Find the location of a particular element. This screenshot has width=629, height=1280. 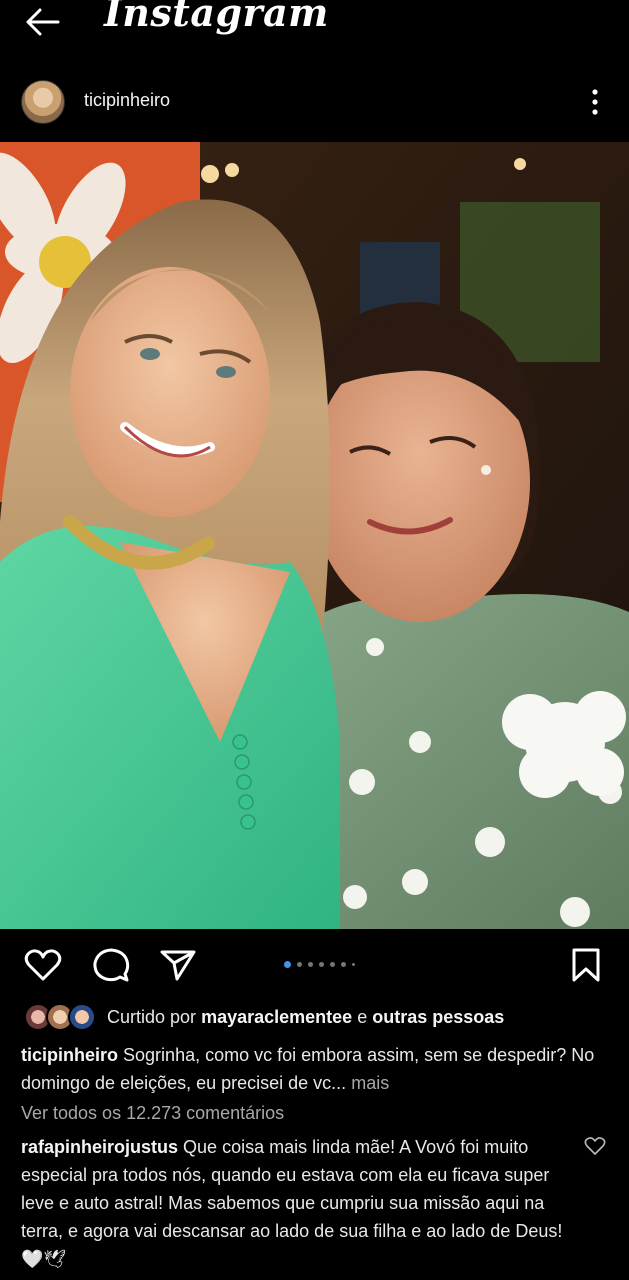

arrow-left-icon is located at coordinates (43, 22).